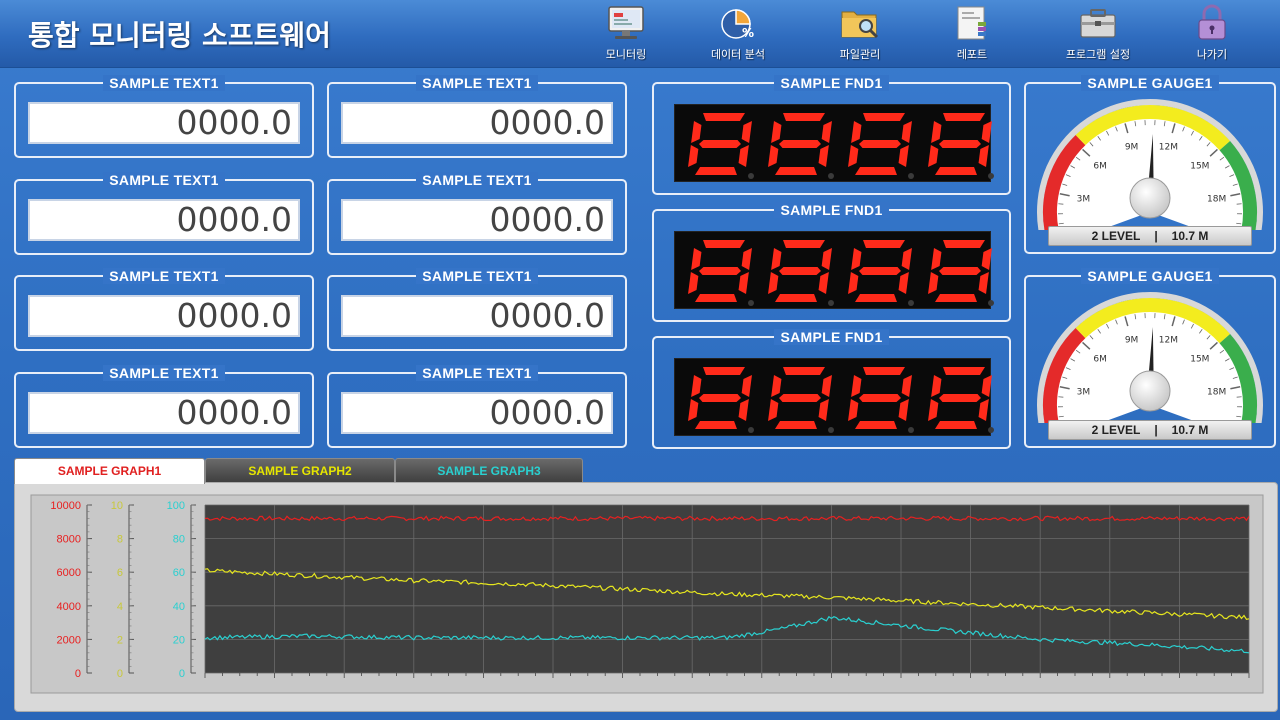 The height and width of the screenshot is (720, 1280). What do you see at coordinates (179, 35) in the screenshot?
I see `app-title: 통합 모니터링 소프트웨어` at bounding box center [179, 35].